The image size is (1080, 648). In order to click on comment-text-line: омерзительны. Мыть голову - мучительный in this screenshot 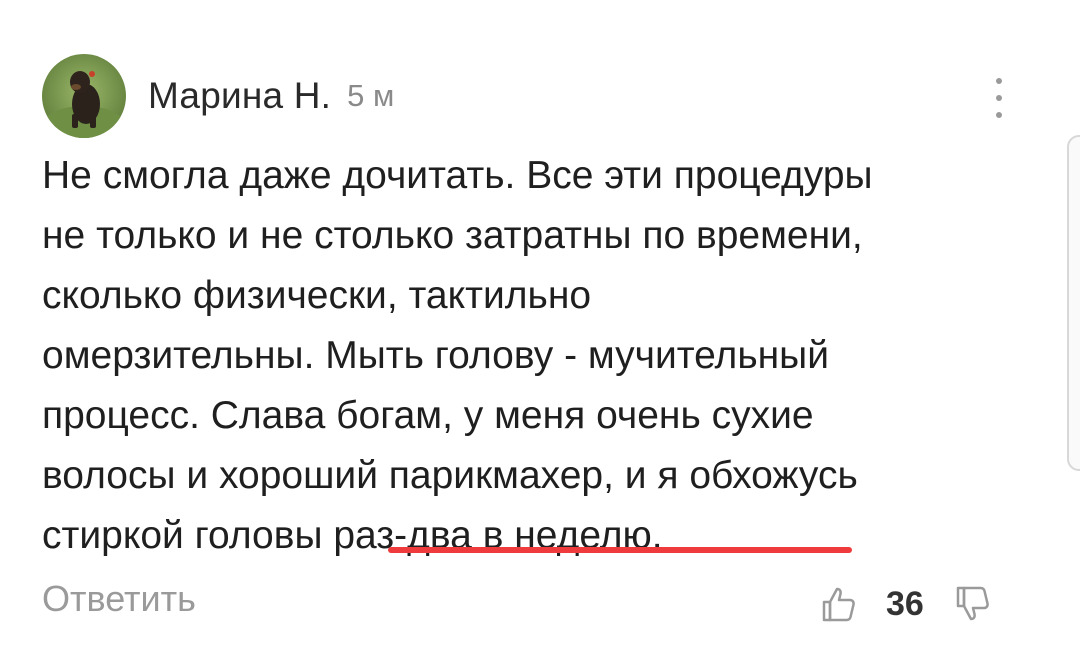, I will do `click(435, 355)`.